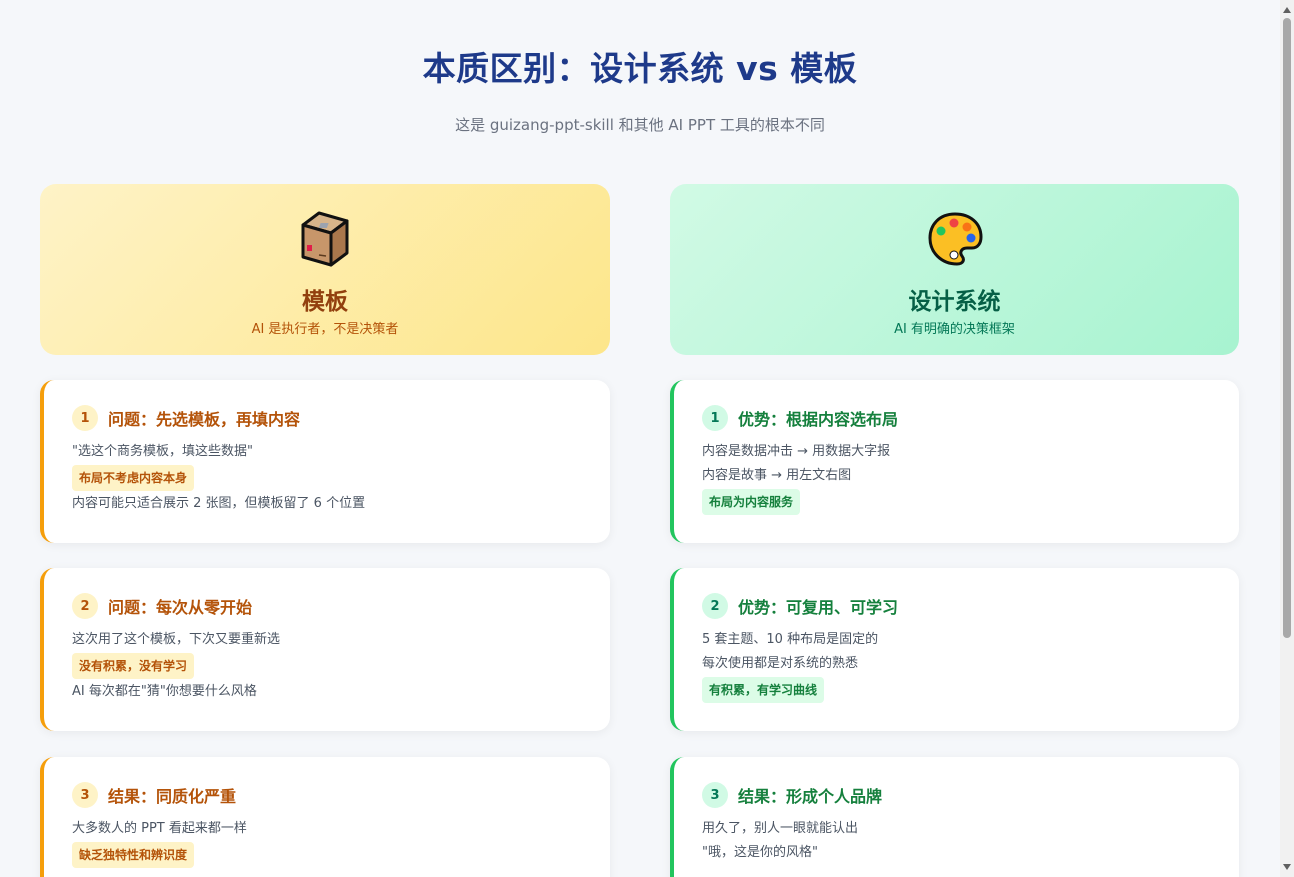  I want to click on card-text: 每次使用都是对系统的熟悉, so click(780, 663).